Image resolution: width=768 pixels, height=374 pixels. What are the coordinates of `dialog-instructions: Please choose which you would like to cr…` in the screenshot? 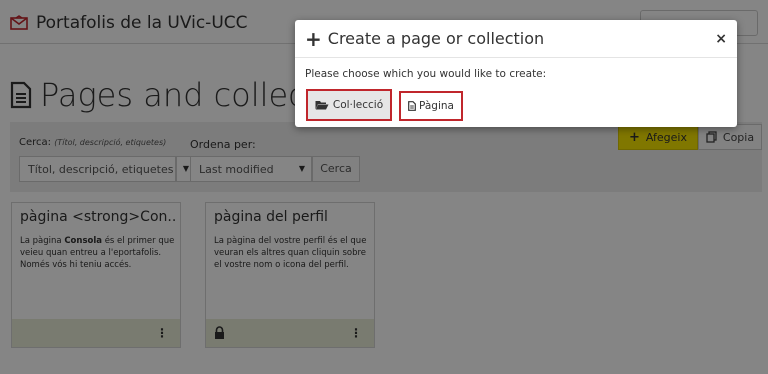 It's located at (426, 74).